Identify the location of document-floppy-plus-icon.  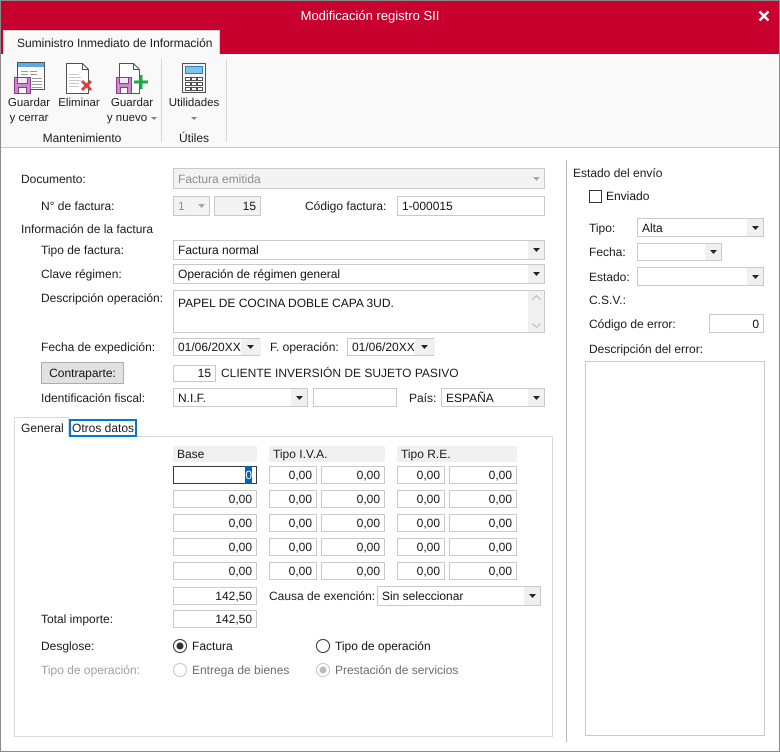
(132, 78).